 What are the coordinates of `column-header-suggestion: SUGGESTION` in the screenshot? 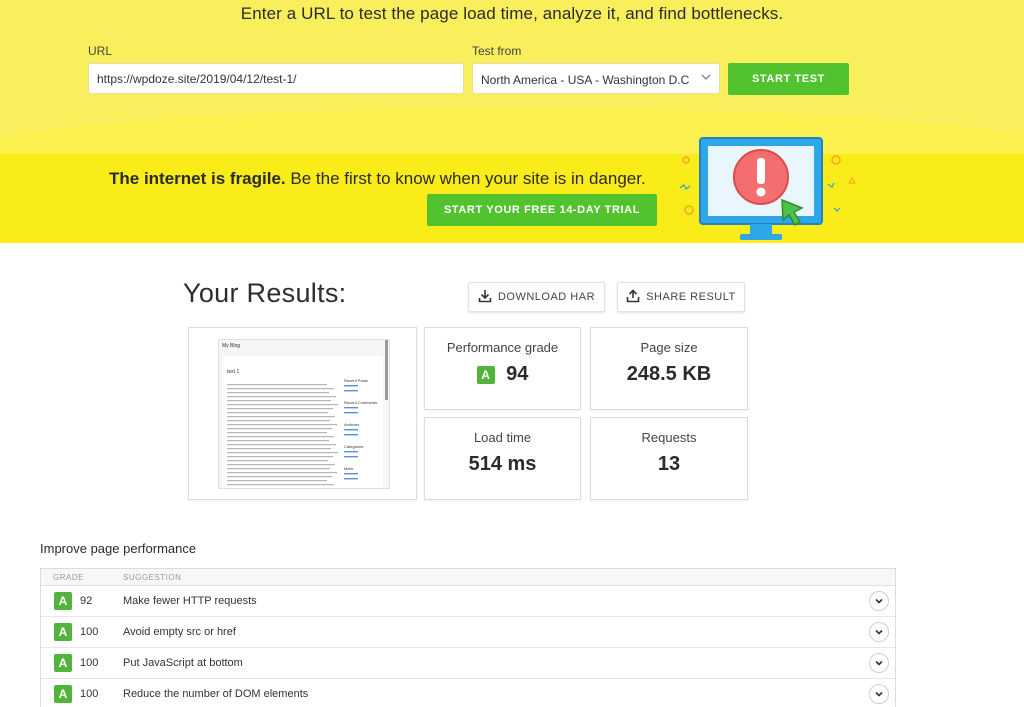 It's located at (152, 577).